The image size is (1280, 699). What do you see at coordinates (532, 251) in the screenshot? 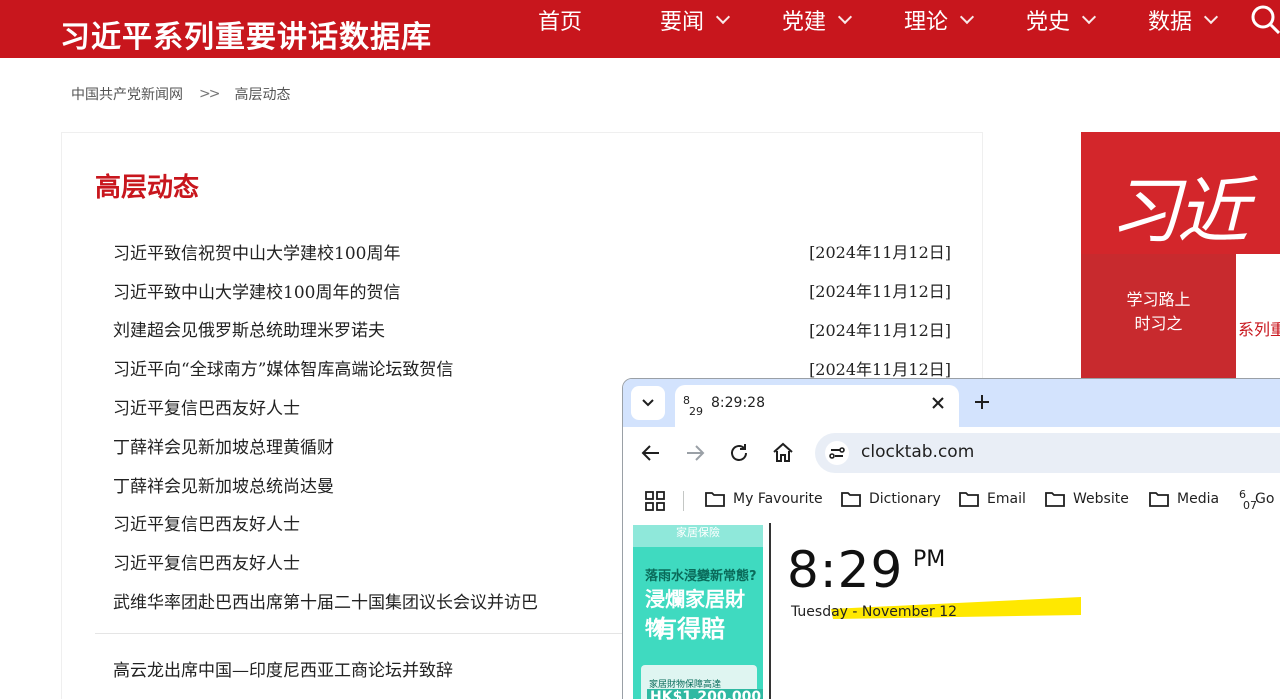
I see `news-item: 习近平致信祝贺中山大学建校100周年 [2024年11月12日]` at bounding box center [532, 251].